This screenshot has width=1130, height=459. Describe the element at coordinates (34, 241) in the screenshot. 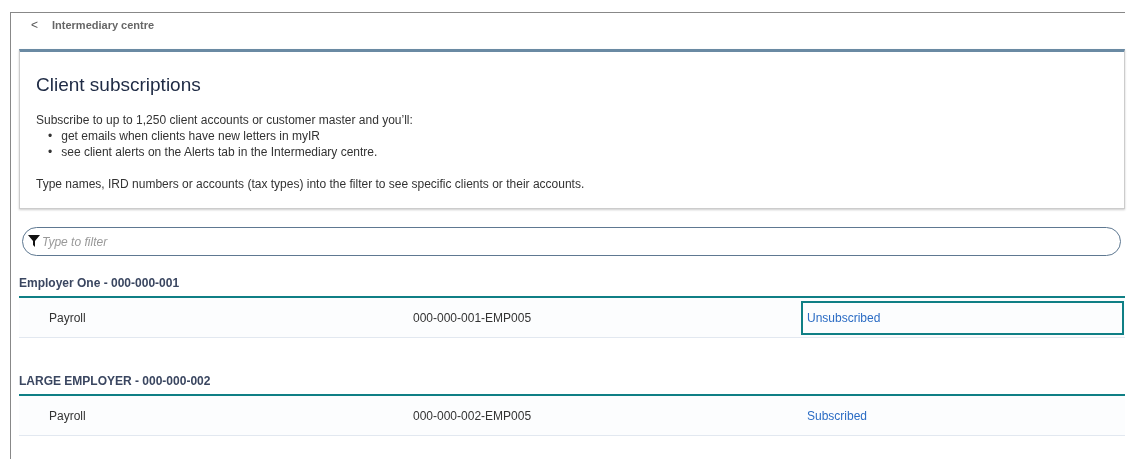

I see `filter-icon` at that location.